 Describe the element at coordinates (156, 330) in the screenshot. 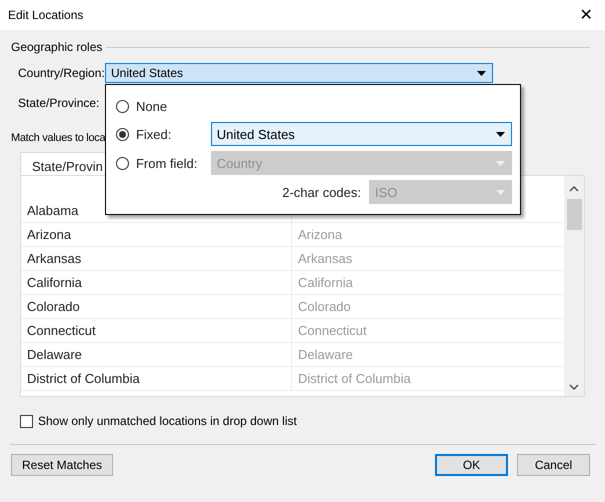

I see `table-cell: Connecticut` at that location.